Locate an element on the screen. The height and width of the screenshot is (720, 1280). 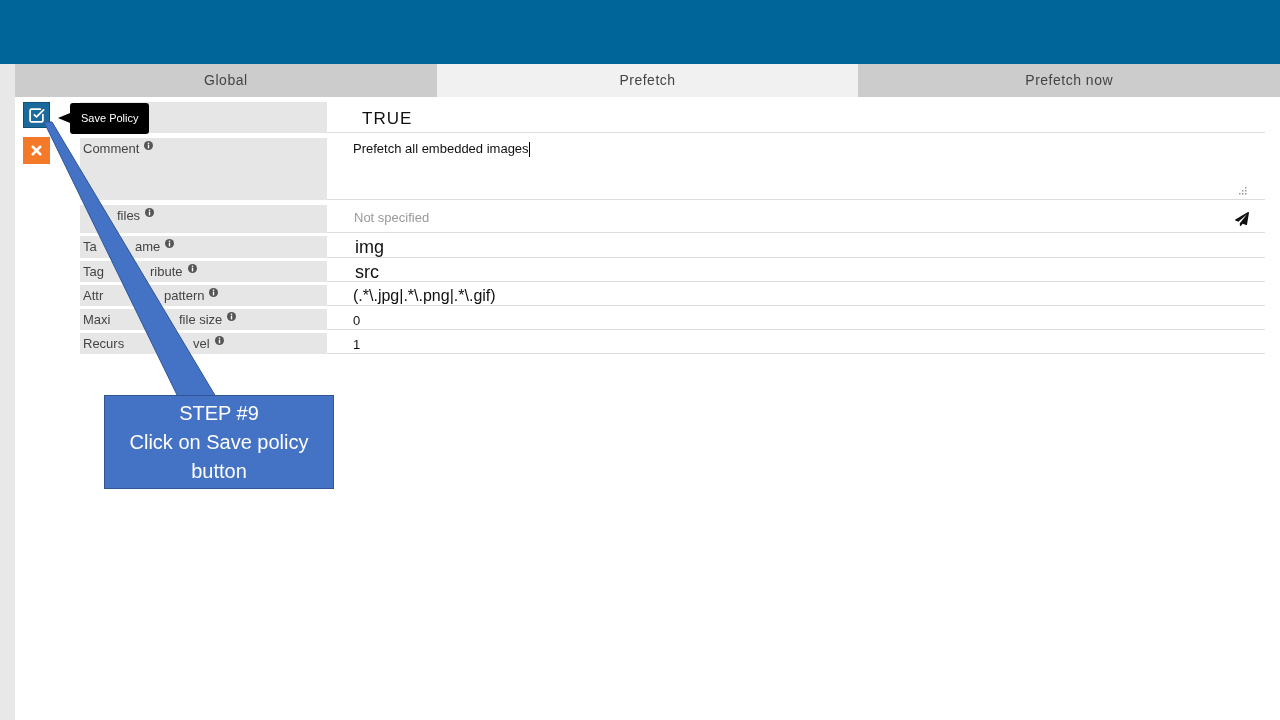
field-value: 1 is located at coordinates (357, 344).